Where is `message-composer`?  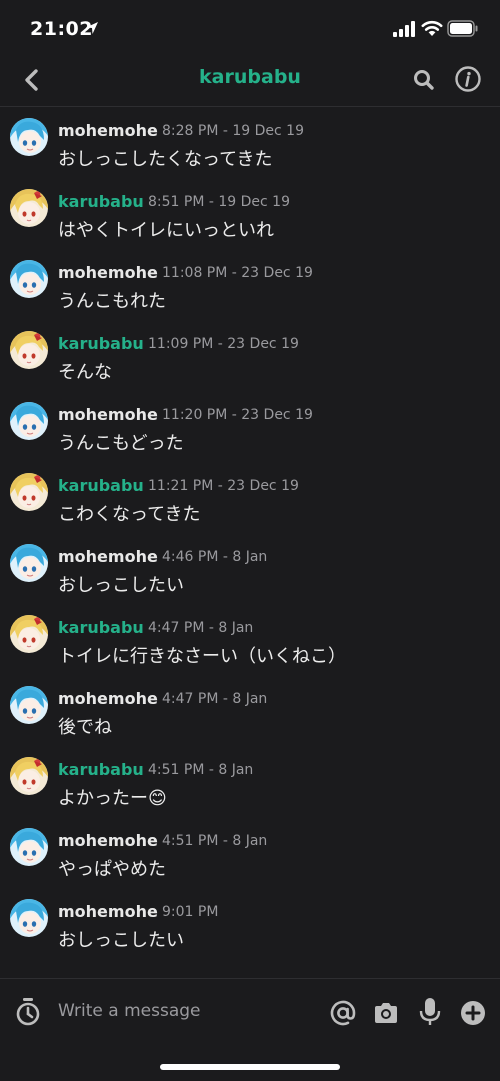
message-composer is located at coordinates (250, 1011).